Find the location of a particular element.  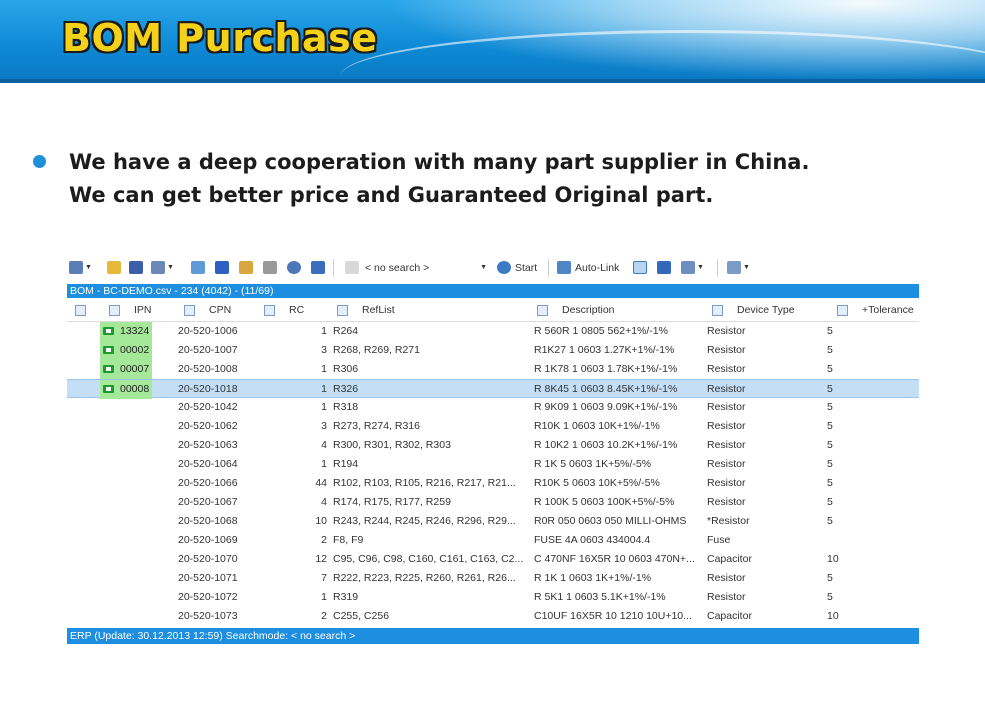

sigma-icon is located at coordinates (318, 267).